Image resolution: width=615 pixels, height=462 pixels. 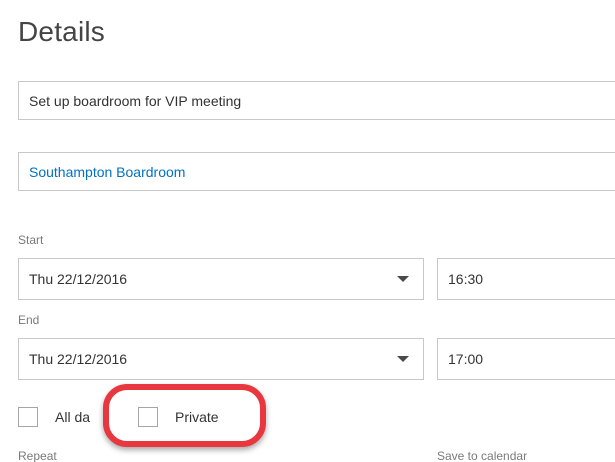 I want to click on private-checkbox, so click(x=148, y=417).